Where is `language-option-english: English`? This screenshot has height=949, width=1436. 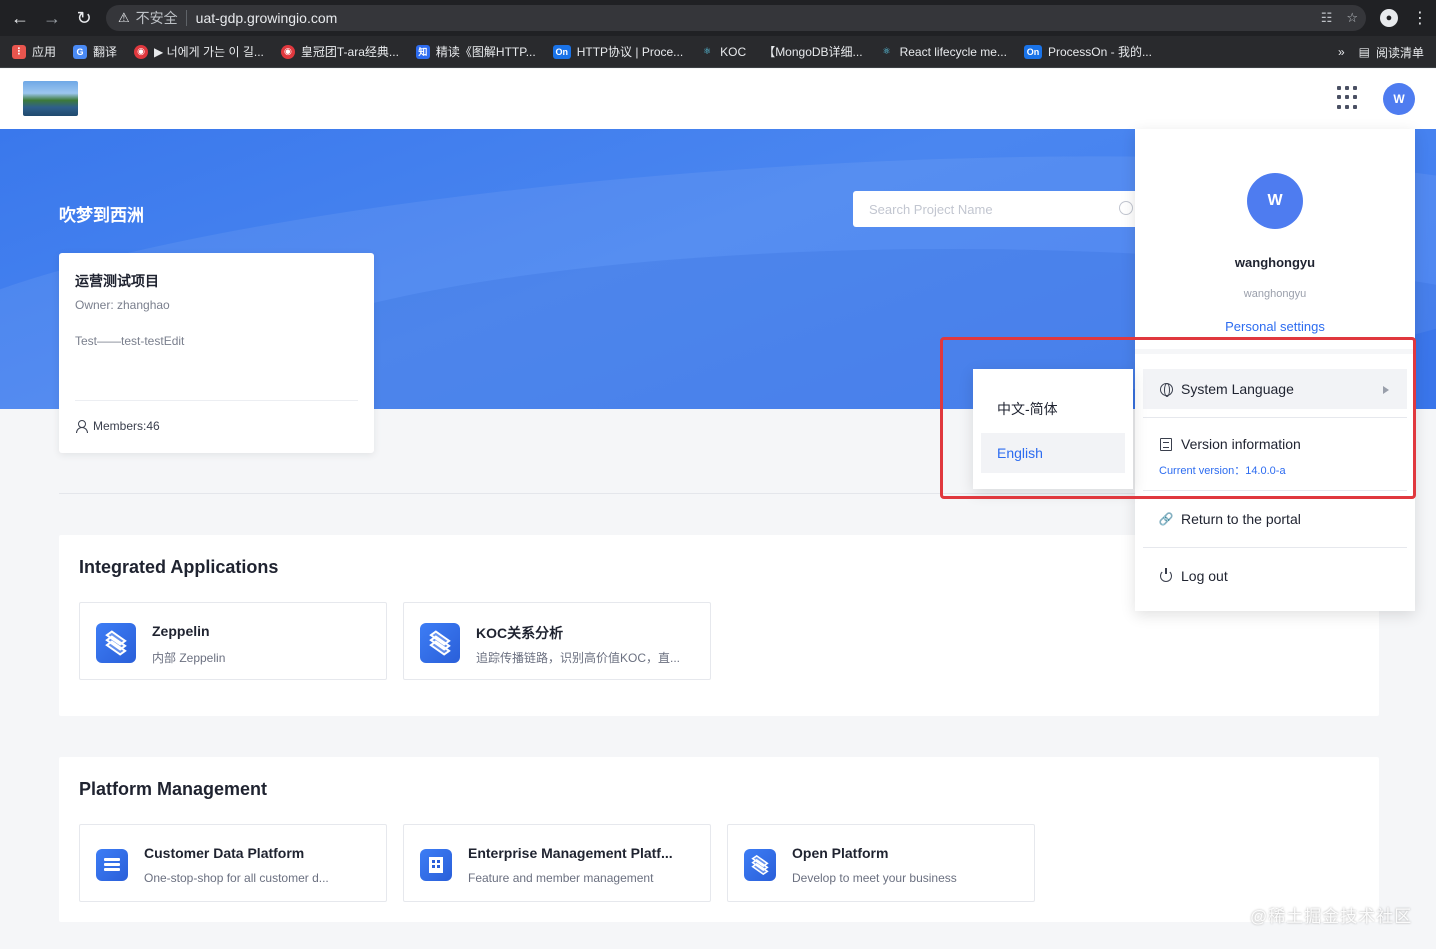
language-option-english: English is located at coordinates (1053, 453).